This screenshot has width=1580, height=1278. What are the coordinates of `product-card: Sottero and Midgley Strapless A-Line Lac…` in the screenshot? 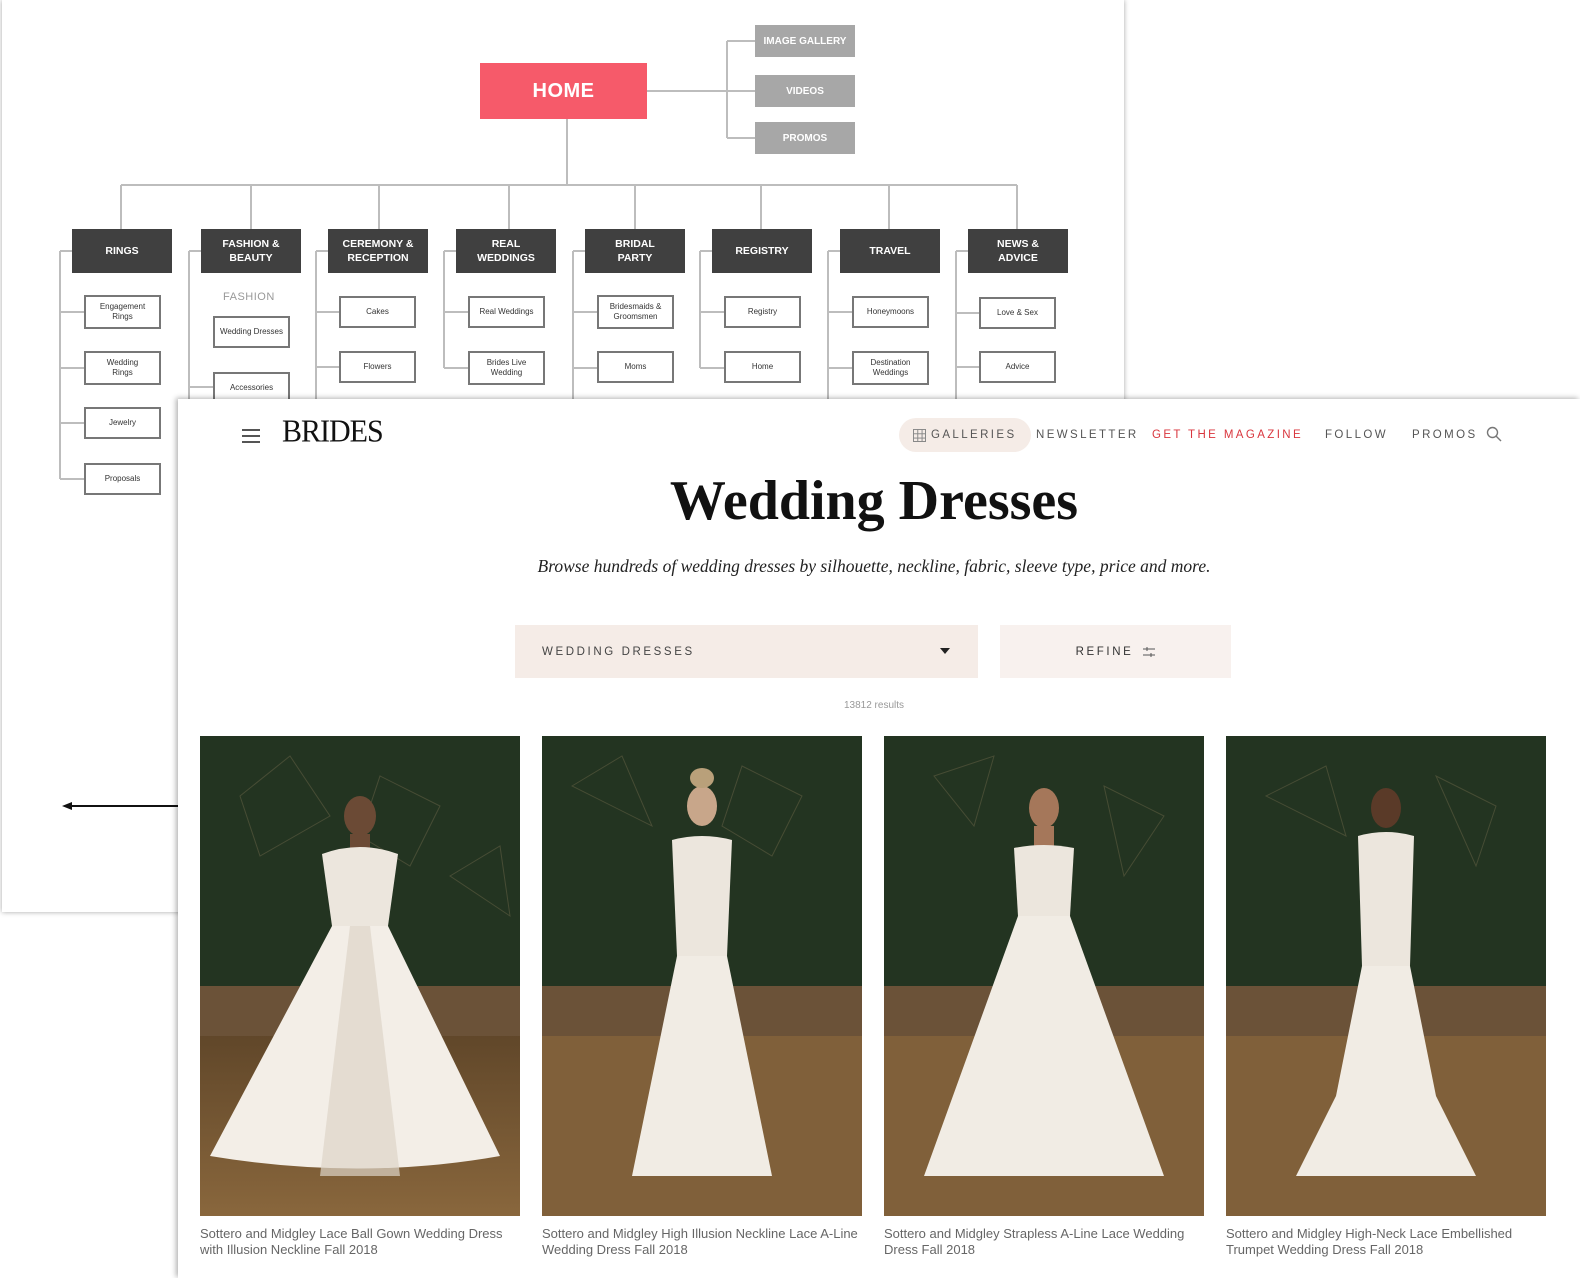 It's located at (1044, 997).